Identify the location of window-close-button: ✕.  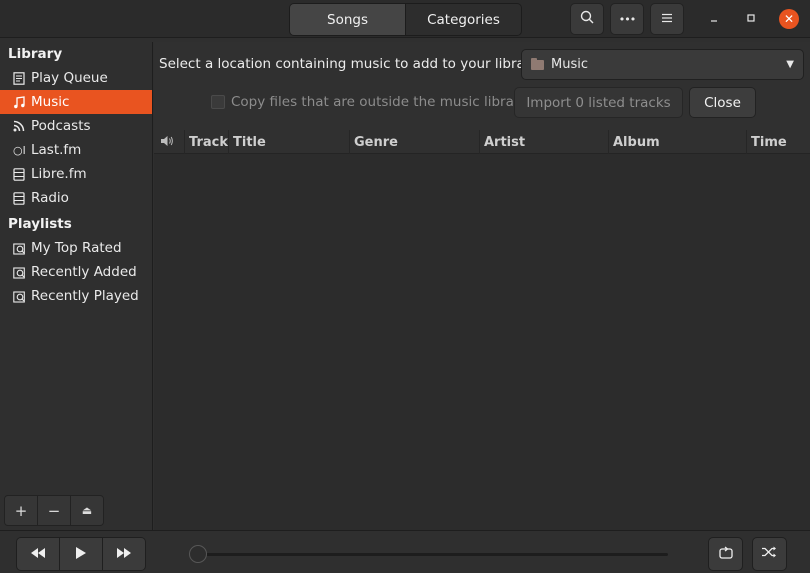
(789, 19).